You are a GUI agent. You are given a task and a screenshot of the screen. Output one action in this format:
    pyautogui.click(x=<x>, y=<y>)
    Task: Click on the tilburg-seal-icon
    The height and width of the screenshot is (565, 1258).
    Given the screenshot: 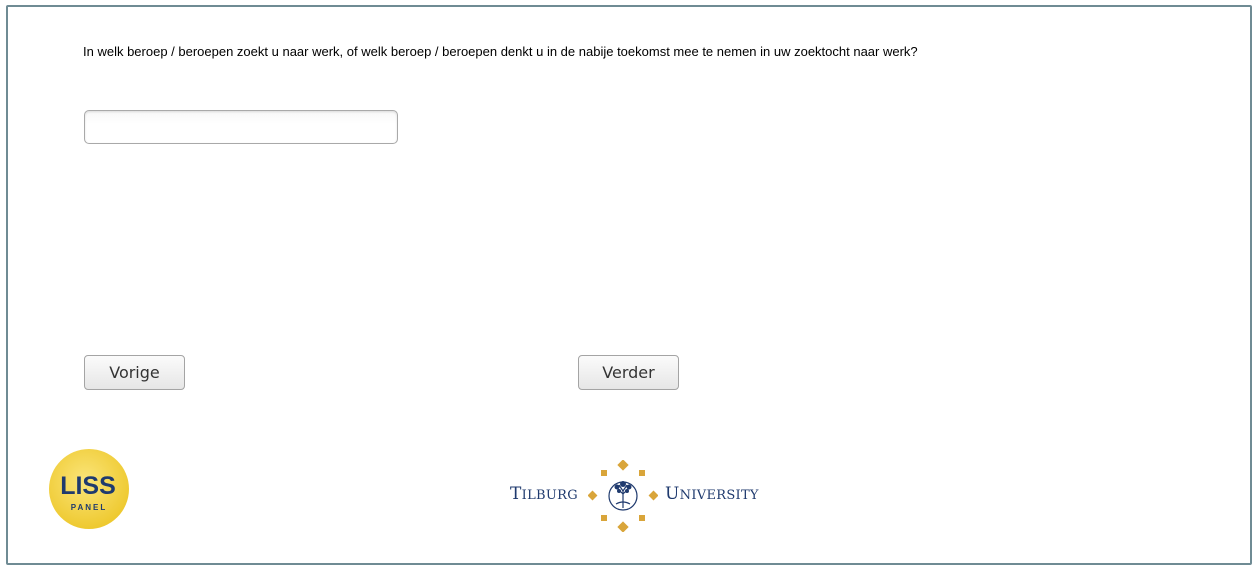 What is the action you would take?
    pyautogui.click(x=623, y=496)
    